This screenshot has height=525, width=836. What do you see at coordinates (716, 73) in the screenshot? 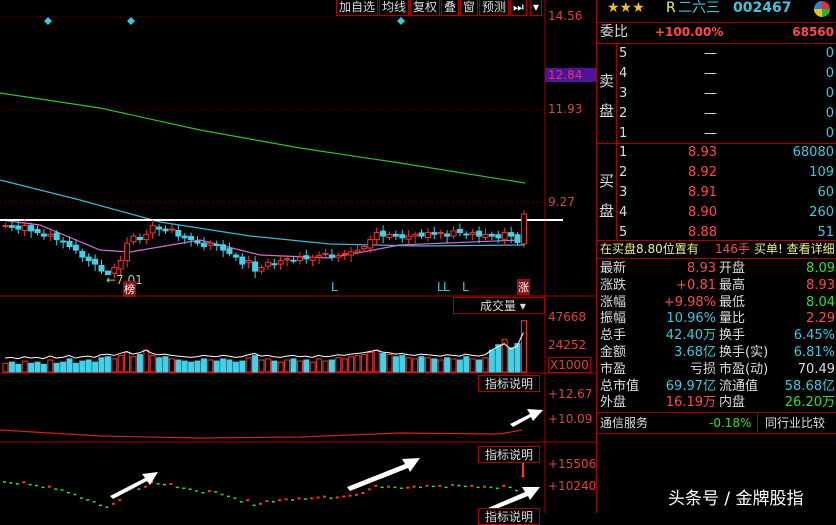
I see `sell-row: 4 — 0` at bounding box center [716, 73].